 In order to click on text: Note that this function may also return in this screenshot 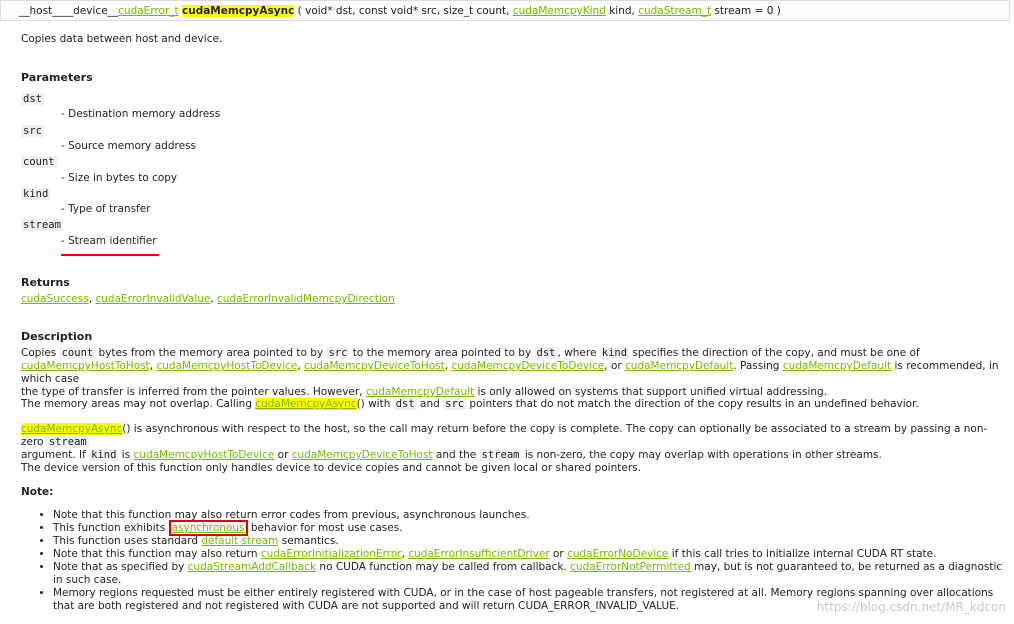, I will do `click(157, 554)`.